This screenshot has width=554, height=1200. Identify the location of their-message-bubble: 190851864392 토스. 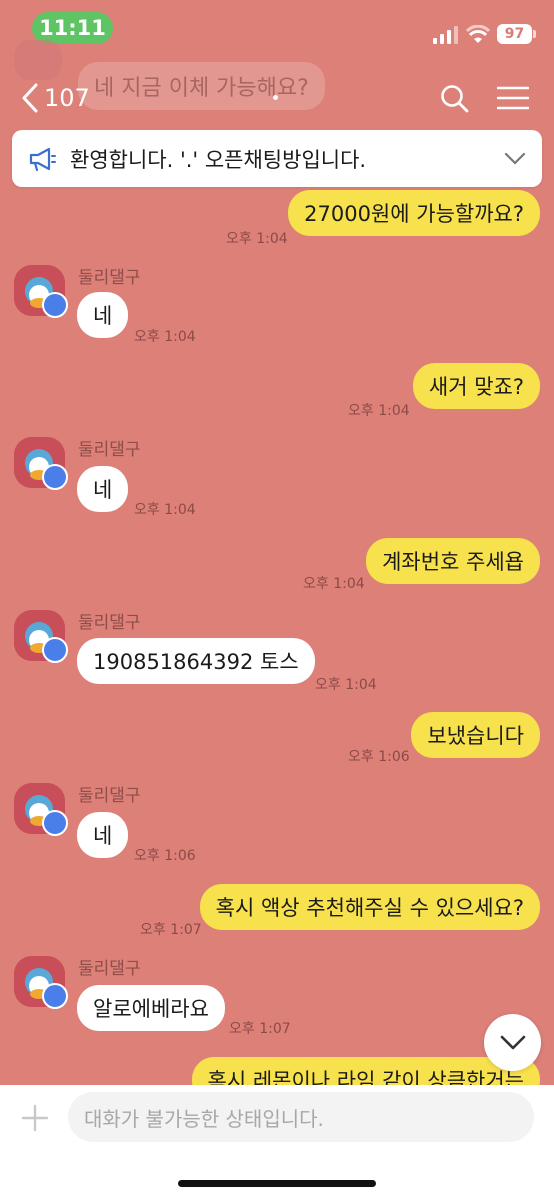
(196, 661).